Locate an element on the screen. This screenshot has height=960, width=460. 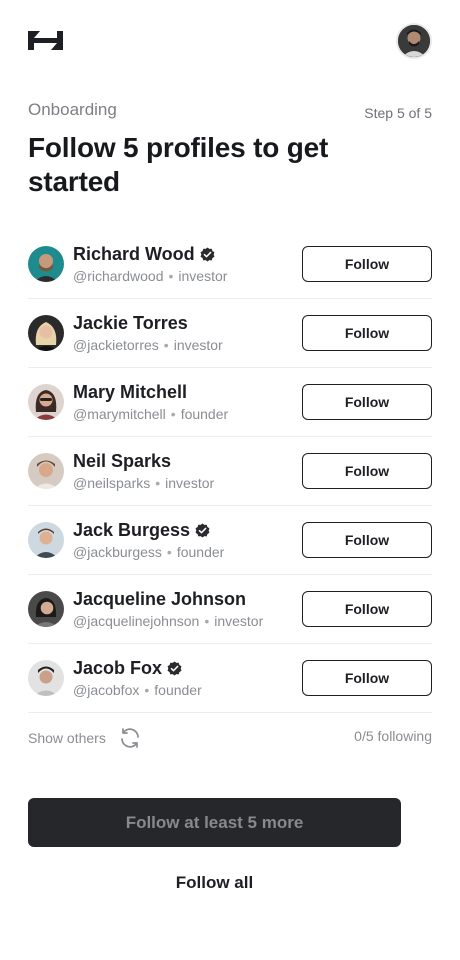
show-others-button: Show others is located at coordinates (85, 738).